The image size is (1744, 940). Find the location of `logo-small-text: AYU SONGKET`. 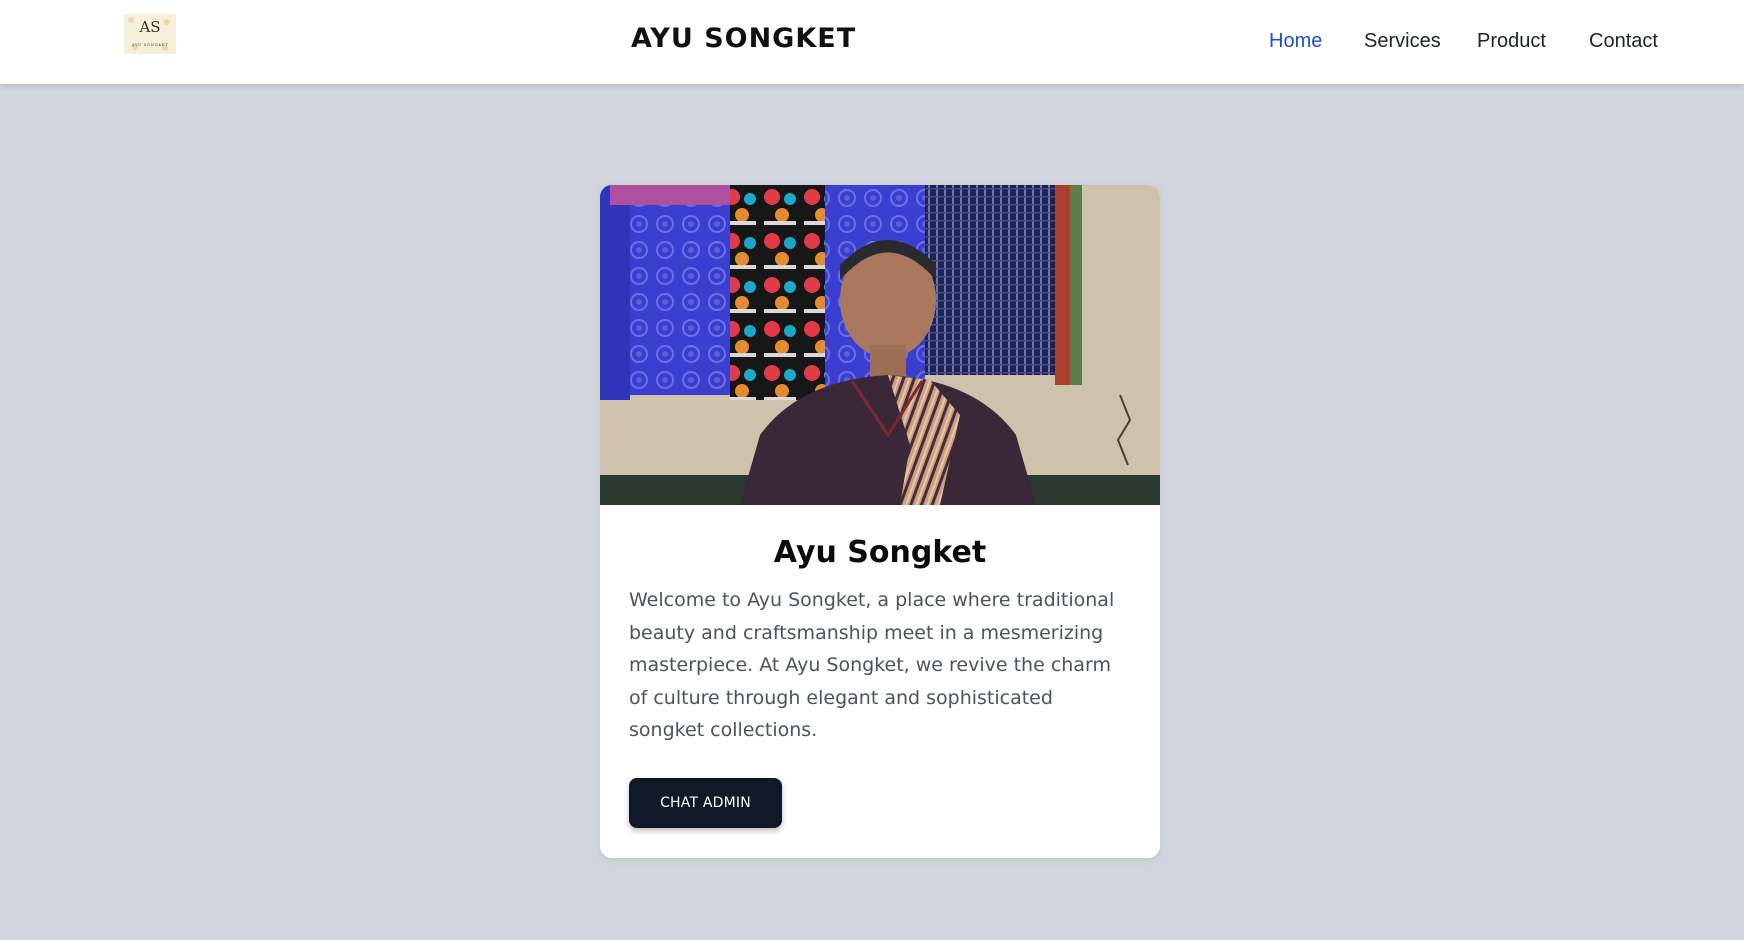

logo-small-text: AYU SONGKET is located at coordinates (150, 44).